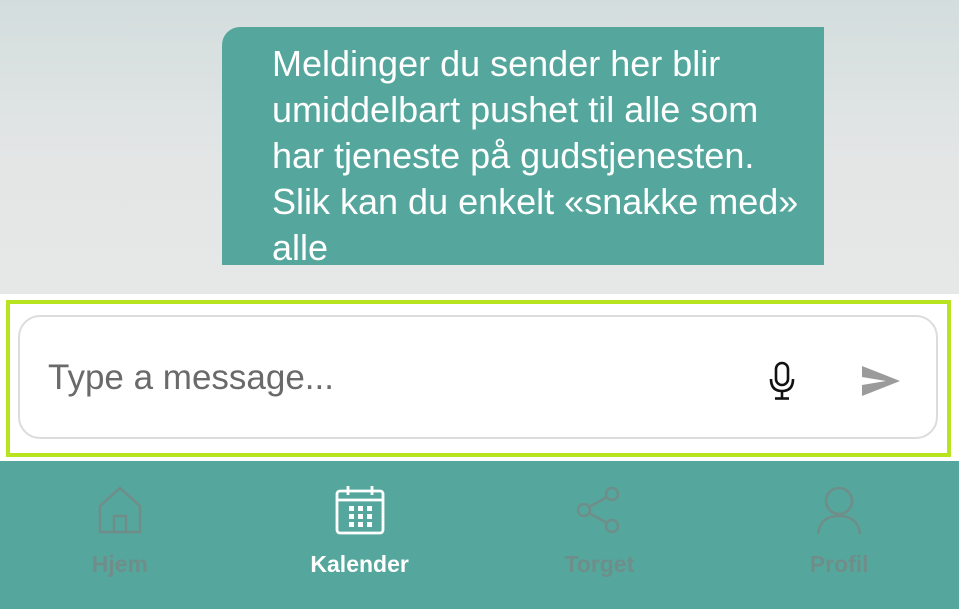  I want to click on user-icon, so click(839, 510).